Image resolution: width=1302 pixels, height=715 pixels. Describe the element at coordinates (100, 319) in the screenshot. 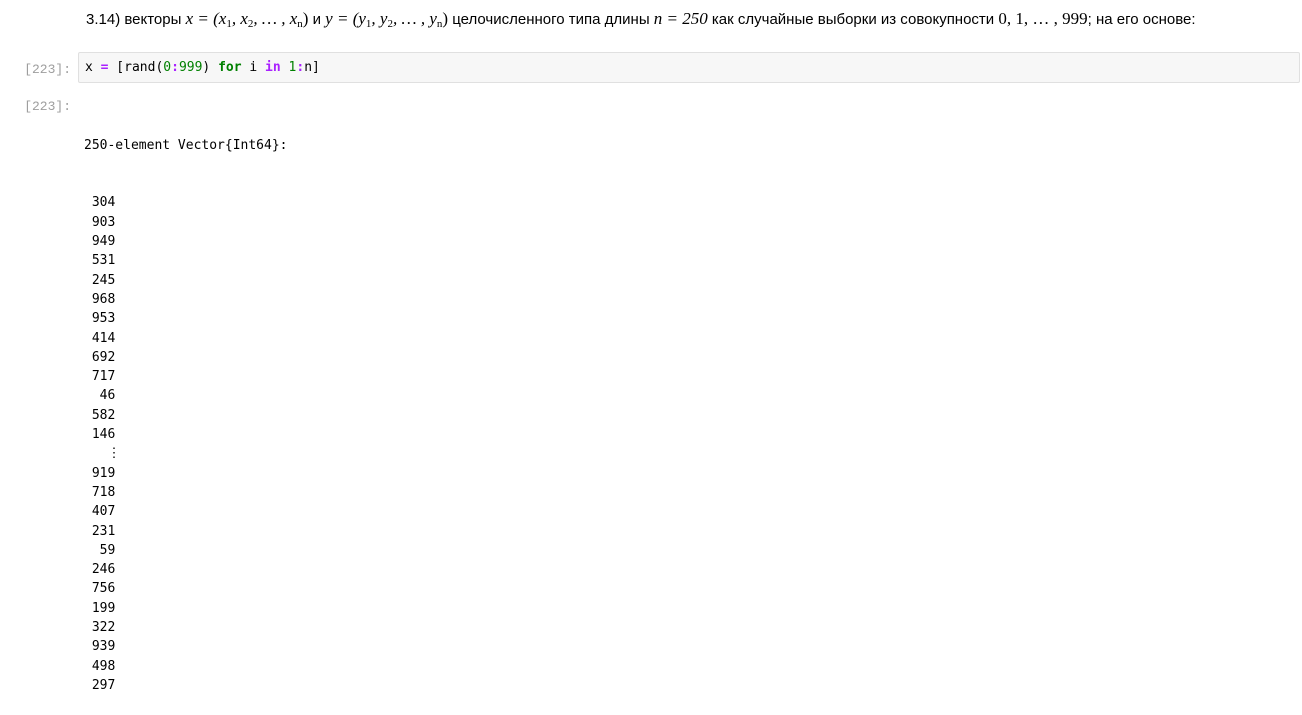

I see `output-value-row: 953` at that location.